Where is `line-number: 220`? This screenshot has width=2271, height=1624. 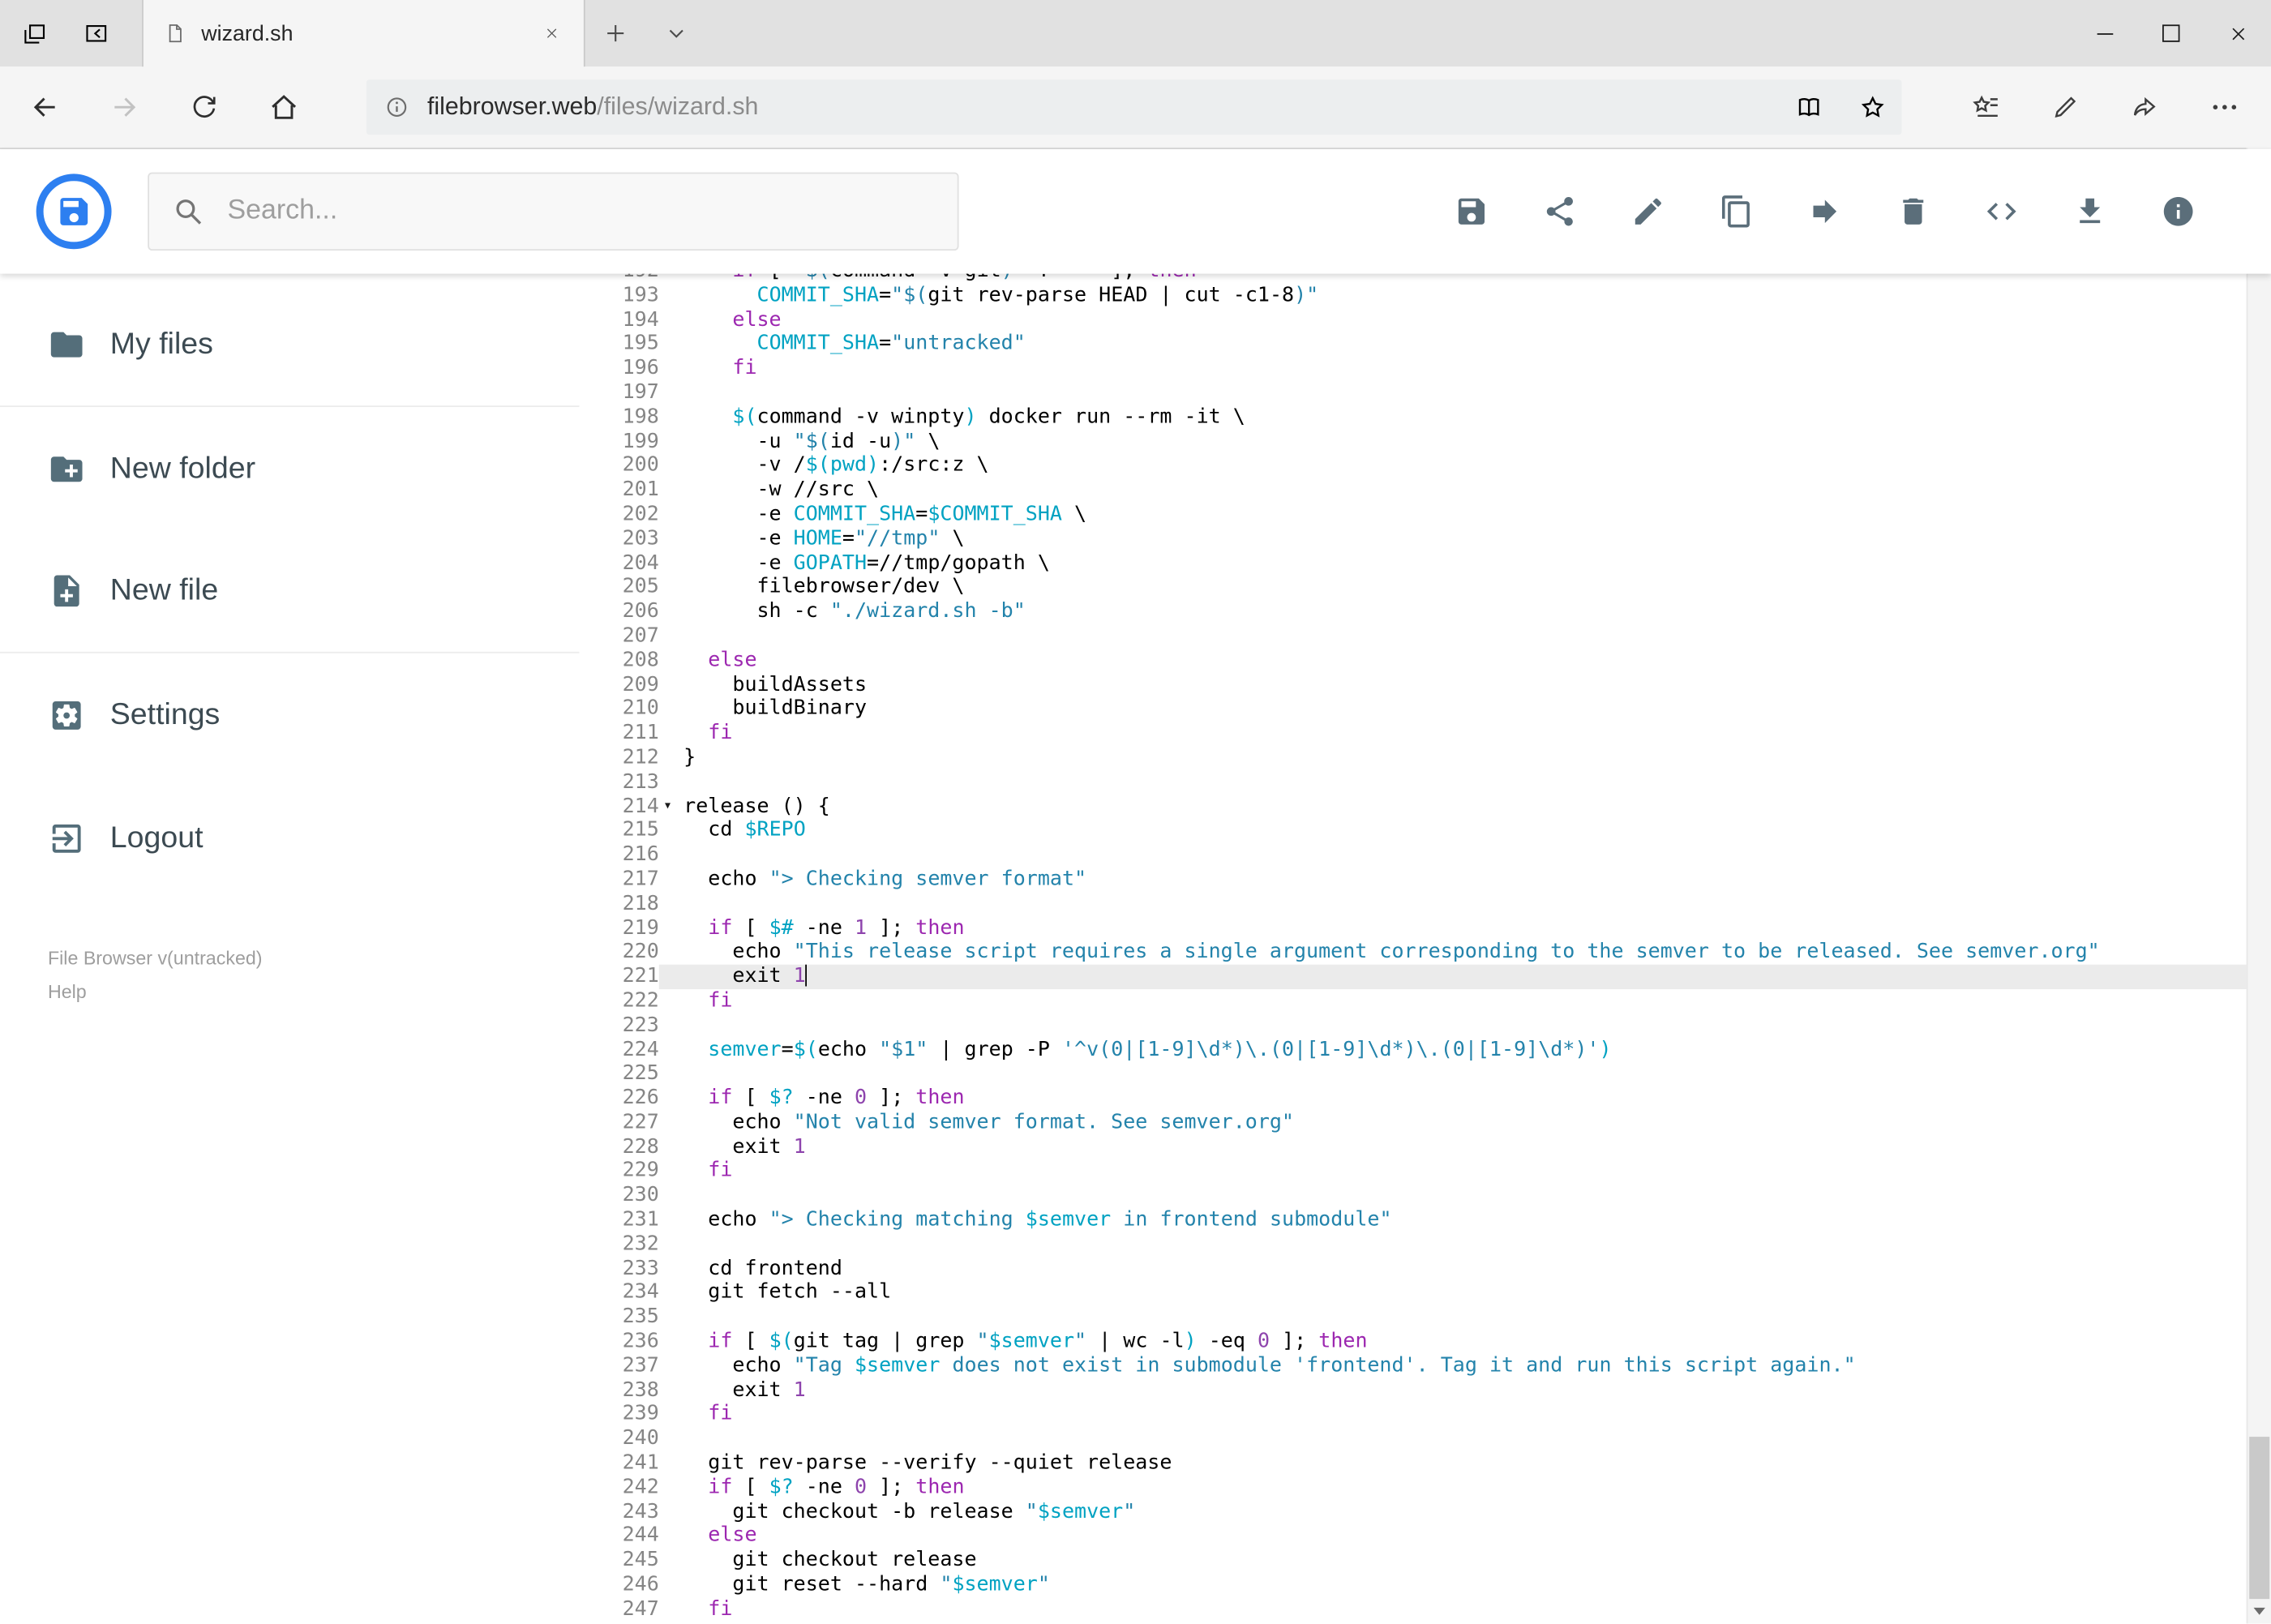 line-number: 220 is located at coordinates (641, 952).